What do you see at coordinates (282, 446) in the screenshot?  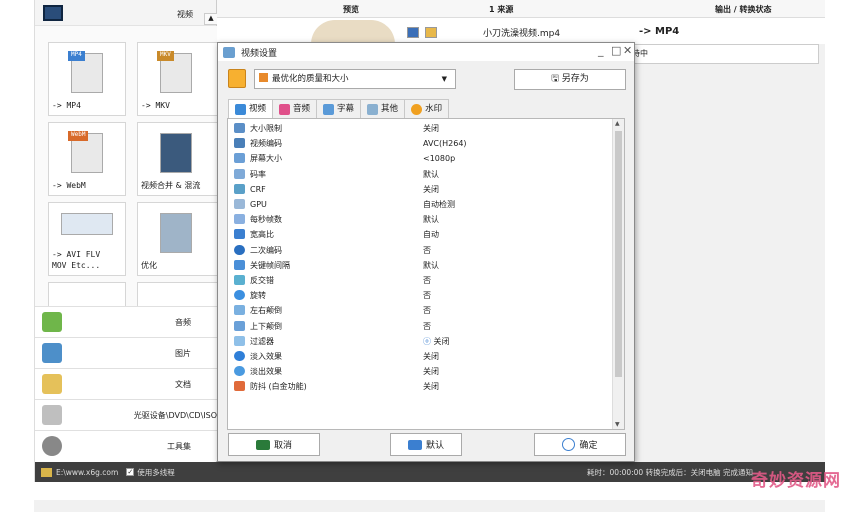 I see `cancel-label: 取消` at bounding box center [282, 446].